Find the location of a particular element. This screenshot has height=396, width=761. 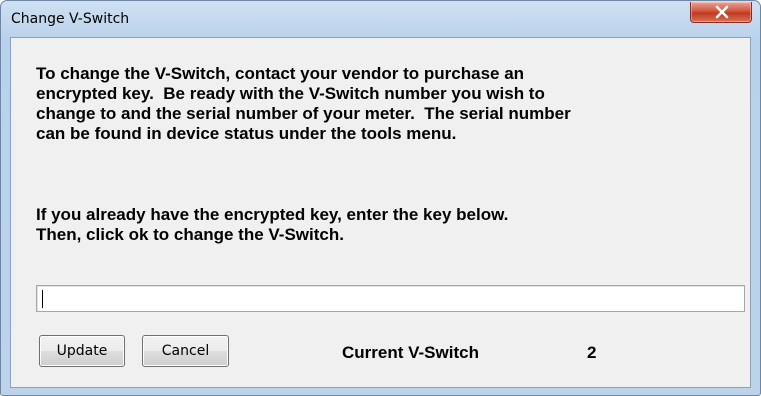

current-v-switch-value: 2 is located at coordinates (592, 352).